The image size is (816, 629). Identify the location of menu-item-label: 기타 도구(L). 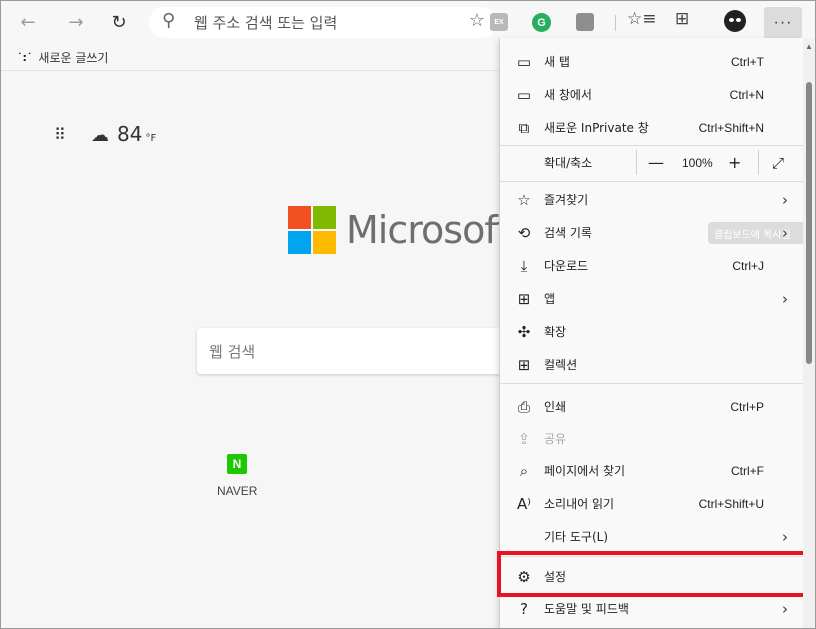
(576, 537).